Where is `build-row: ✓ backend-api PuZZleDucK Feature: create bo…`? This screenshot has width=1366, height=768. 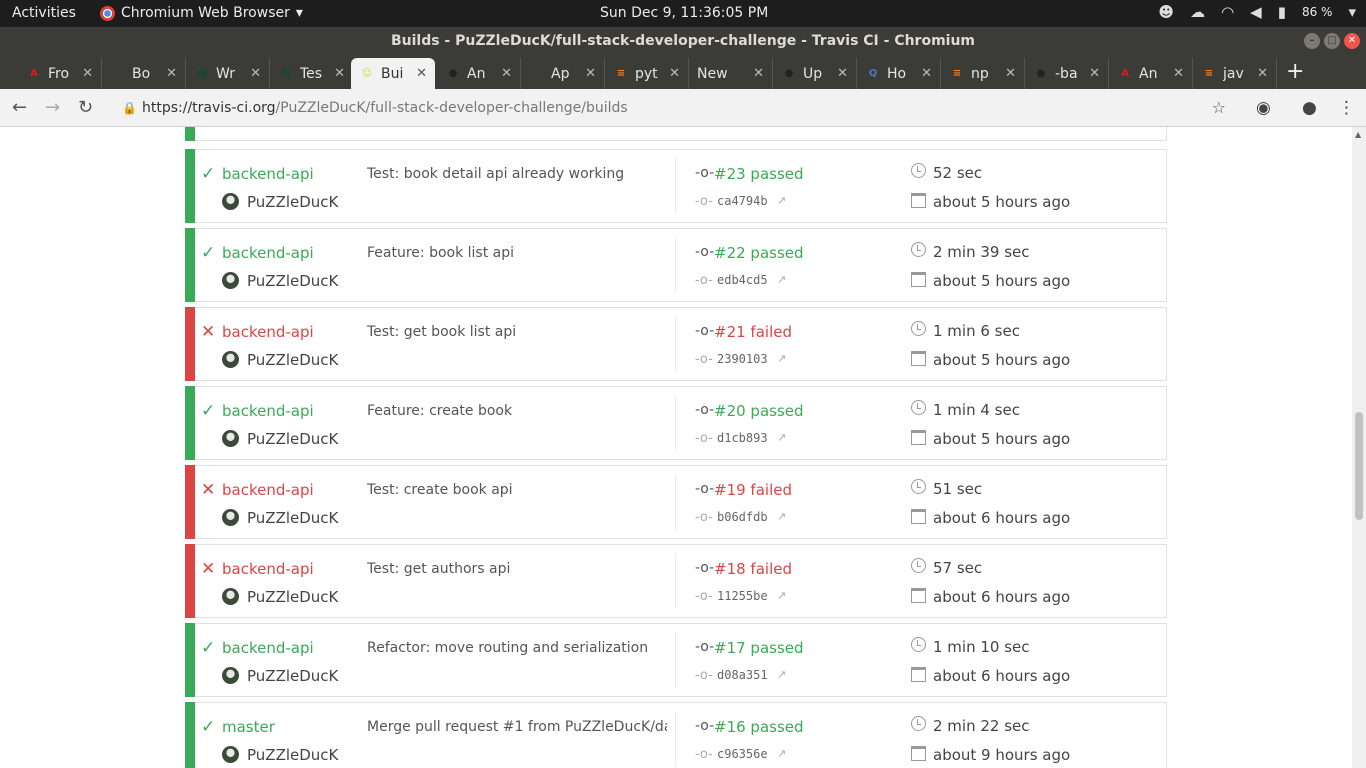
build-row: ✓ backend-api PuZZleDucK Feature: create bo… is located at coordinates (676, 423).